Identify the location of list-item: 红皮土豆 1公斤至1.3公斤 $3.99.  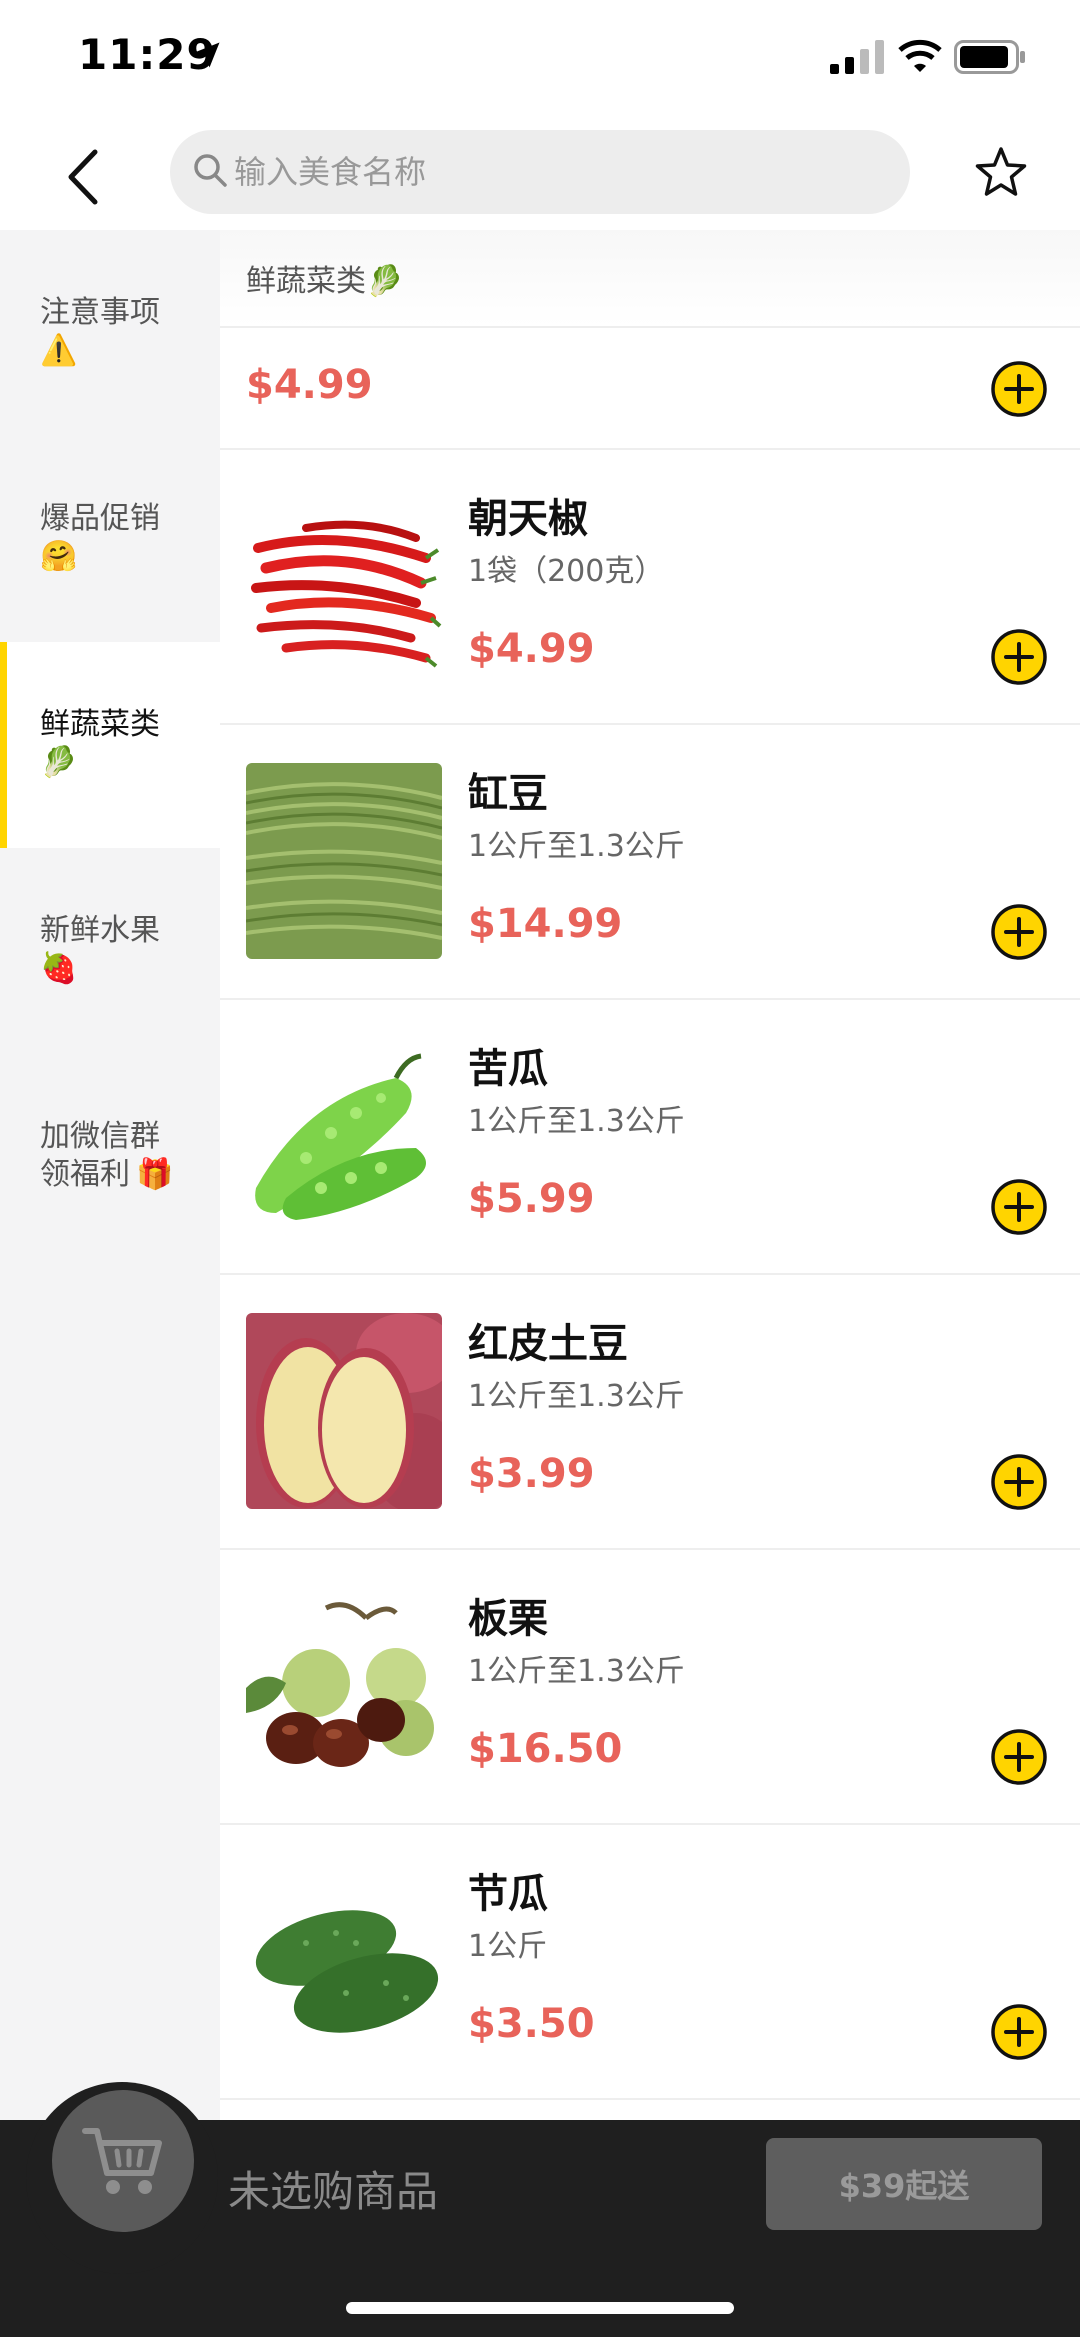
(650, 1412).